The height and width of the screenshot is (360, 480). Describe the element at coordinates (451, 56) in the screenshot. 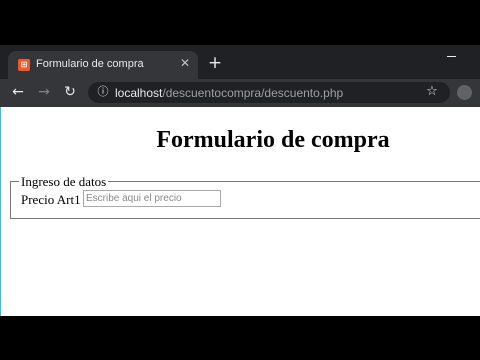

I see `minimize-icon` at that location.